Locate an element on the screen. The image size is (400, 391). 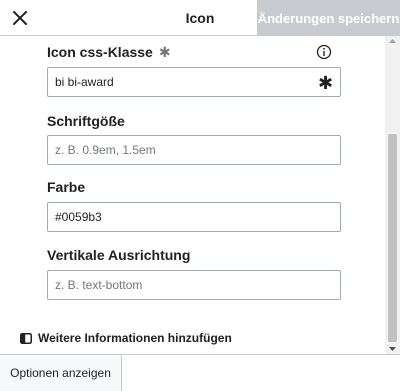
scrollbar-thumb is located at coordinates (392, 238).